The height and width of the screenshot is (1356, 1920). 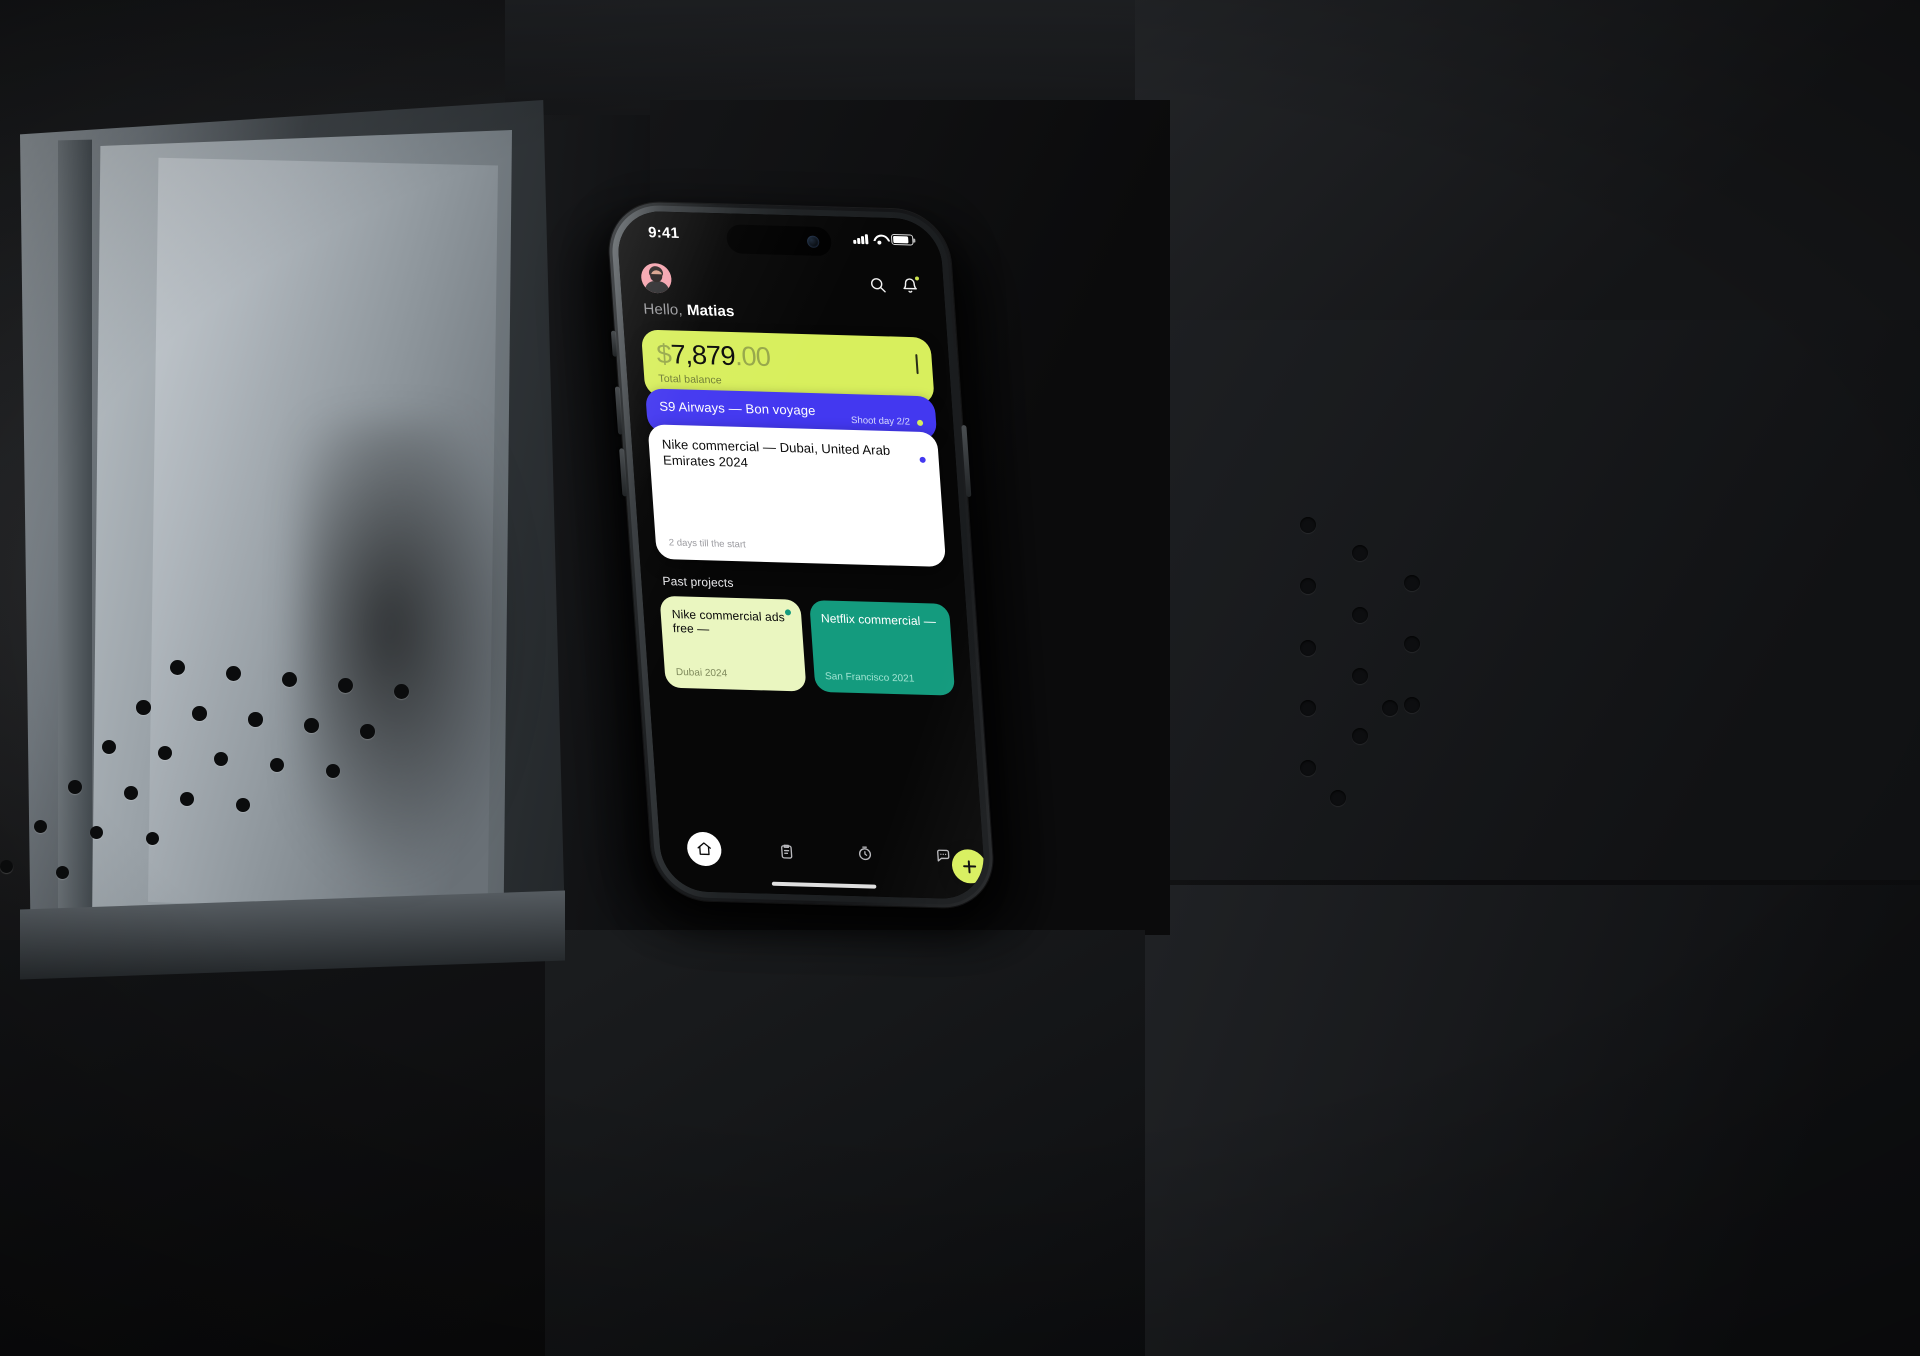 I want to click on project-card-title: S9 Airways — Bon voyage, so click(x=737, y=408).